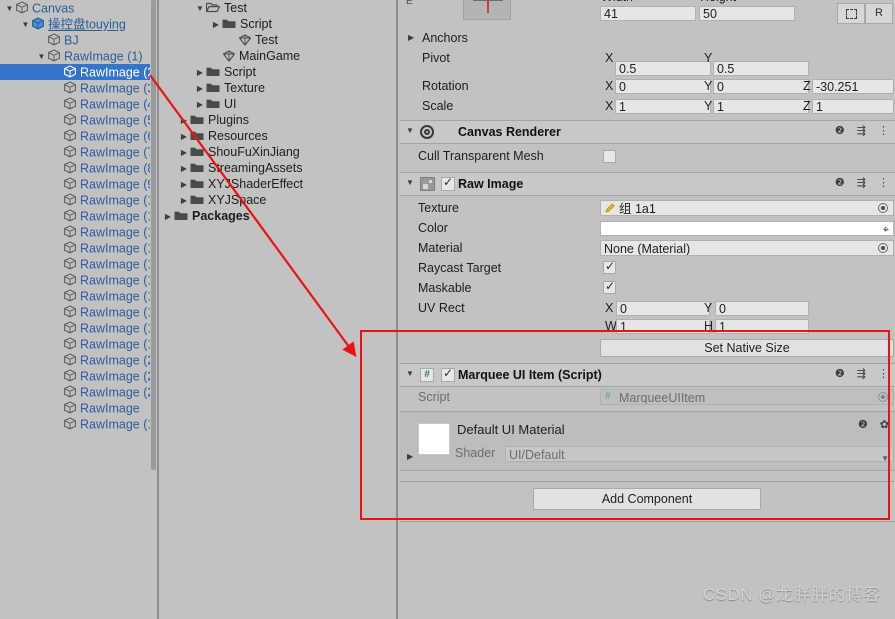 This screenshot has width=895, height=619. What do you see at coordinates (883, 208) in the screenshot?
I see `texture-object-picker-icon` at bounding box center [883, 208].